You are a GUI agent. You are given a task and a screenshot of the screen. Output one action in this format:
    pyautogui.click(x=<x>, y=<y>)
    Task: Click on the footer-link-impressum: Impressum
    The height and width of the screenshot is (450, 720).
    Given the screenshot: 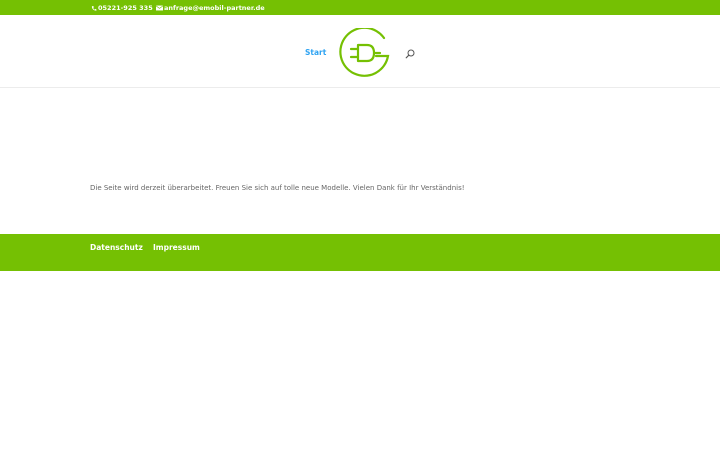 What is the action you would take?
    pyautogui.click(x=176, y=248)
    